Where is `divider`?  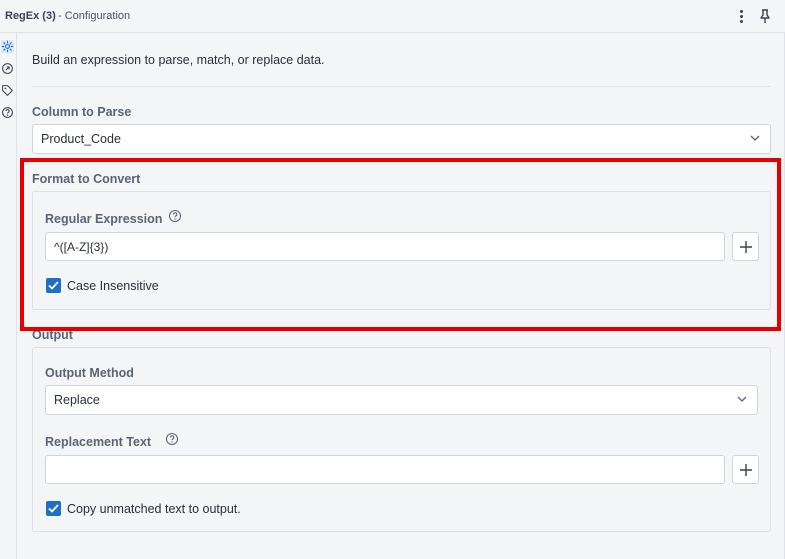 divider is located at coordinates (401, 86).